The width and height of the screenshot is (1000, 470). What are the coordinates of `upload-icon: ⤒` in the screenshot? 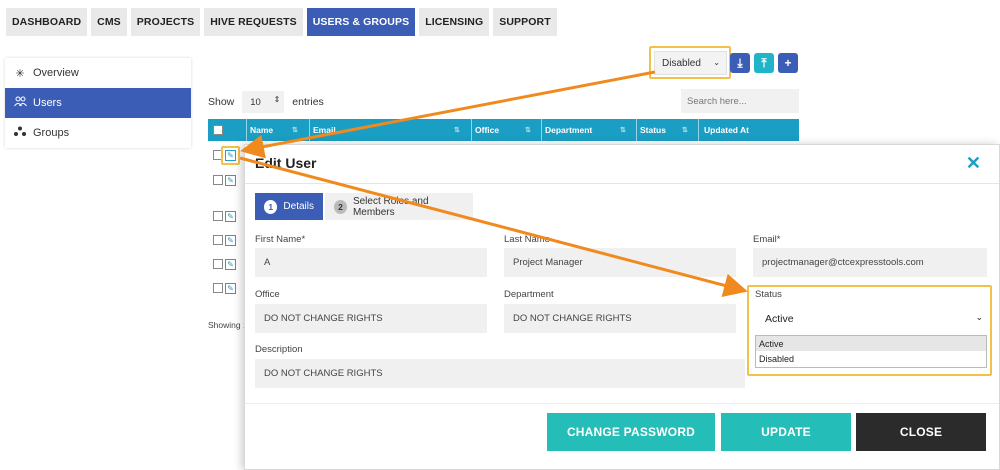 It's located at (764, 62).